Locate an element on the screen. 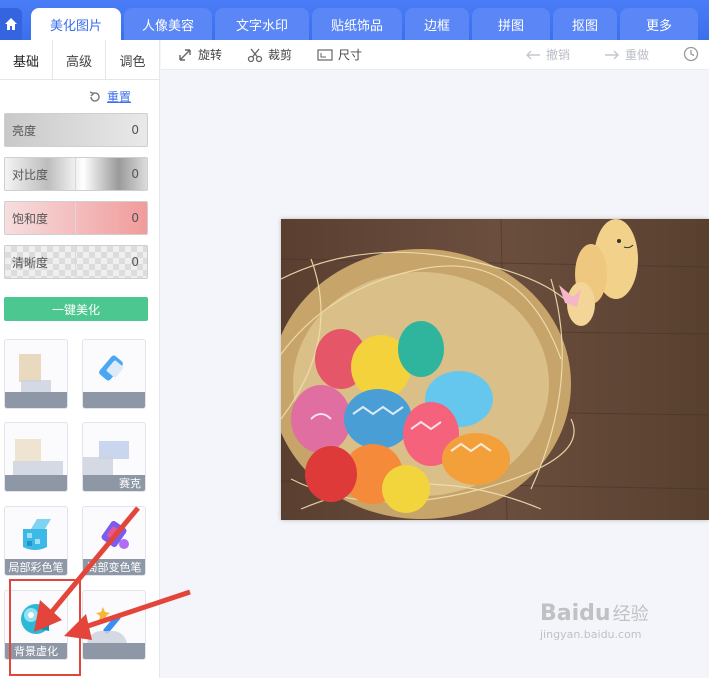 The image size is (709, 678). watermark-brand: Baidu is located at coordinates (575, 613).